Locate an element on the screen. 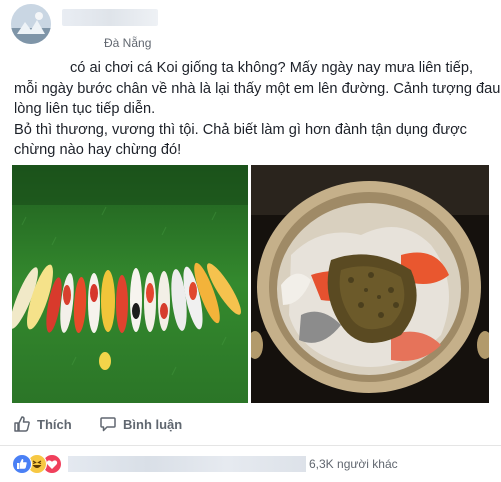 This screenshot has height=482, width=501. post-location: Đà Nẵng is located at coordinates (127, 43).